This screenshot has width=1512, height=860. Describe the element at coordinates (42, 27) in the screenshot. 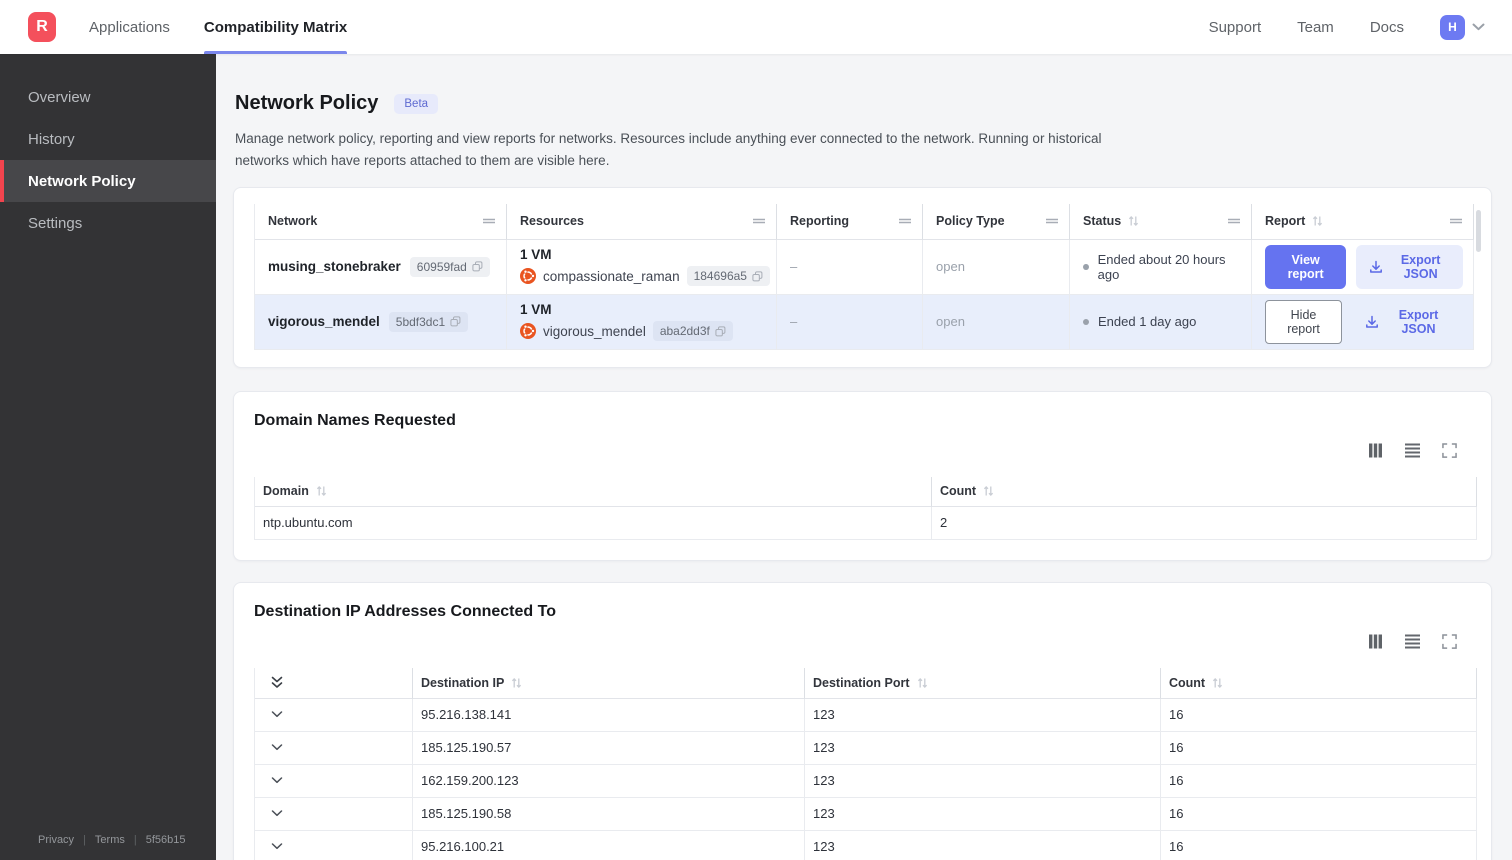

I see `app-logo: R` at that location.